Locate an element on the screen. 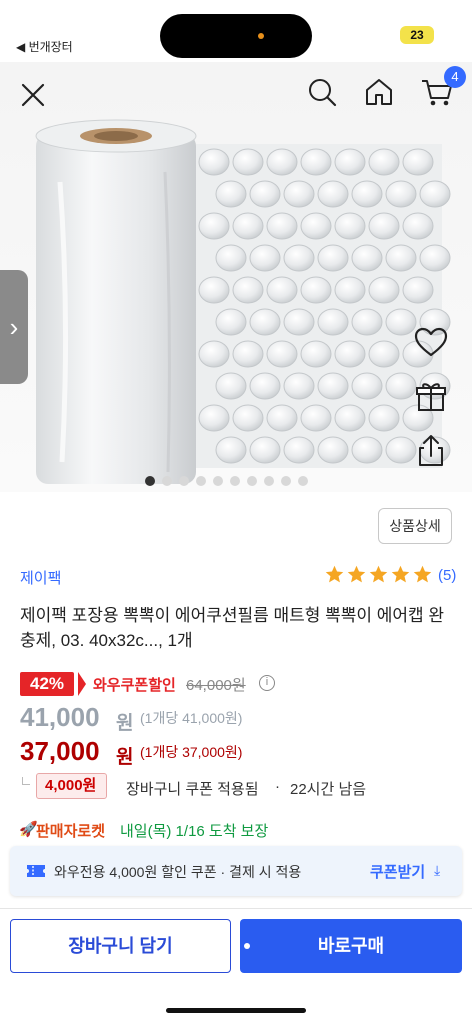 The width and height of the screenshot is (472, 1024). divider is located at coordinates (236, 908).